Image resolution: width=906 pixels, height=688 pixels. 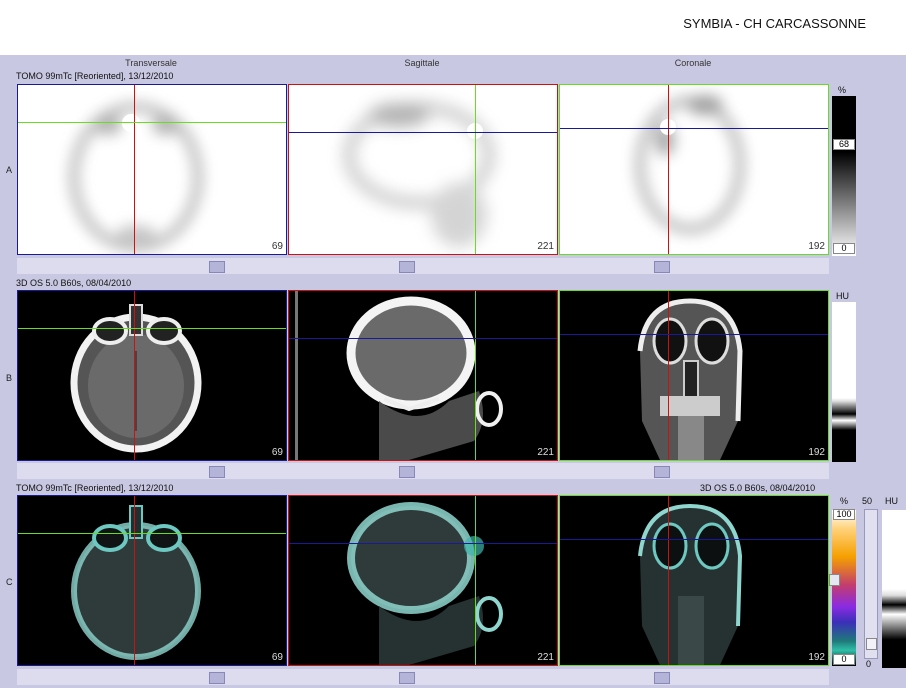 I want to click on fusion-sagittal-image, so click(x=425, y=583).